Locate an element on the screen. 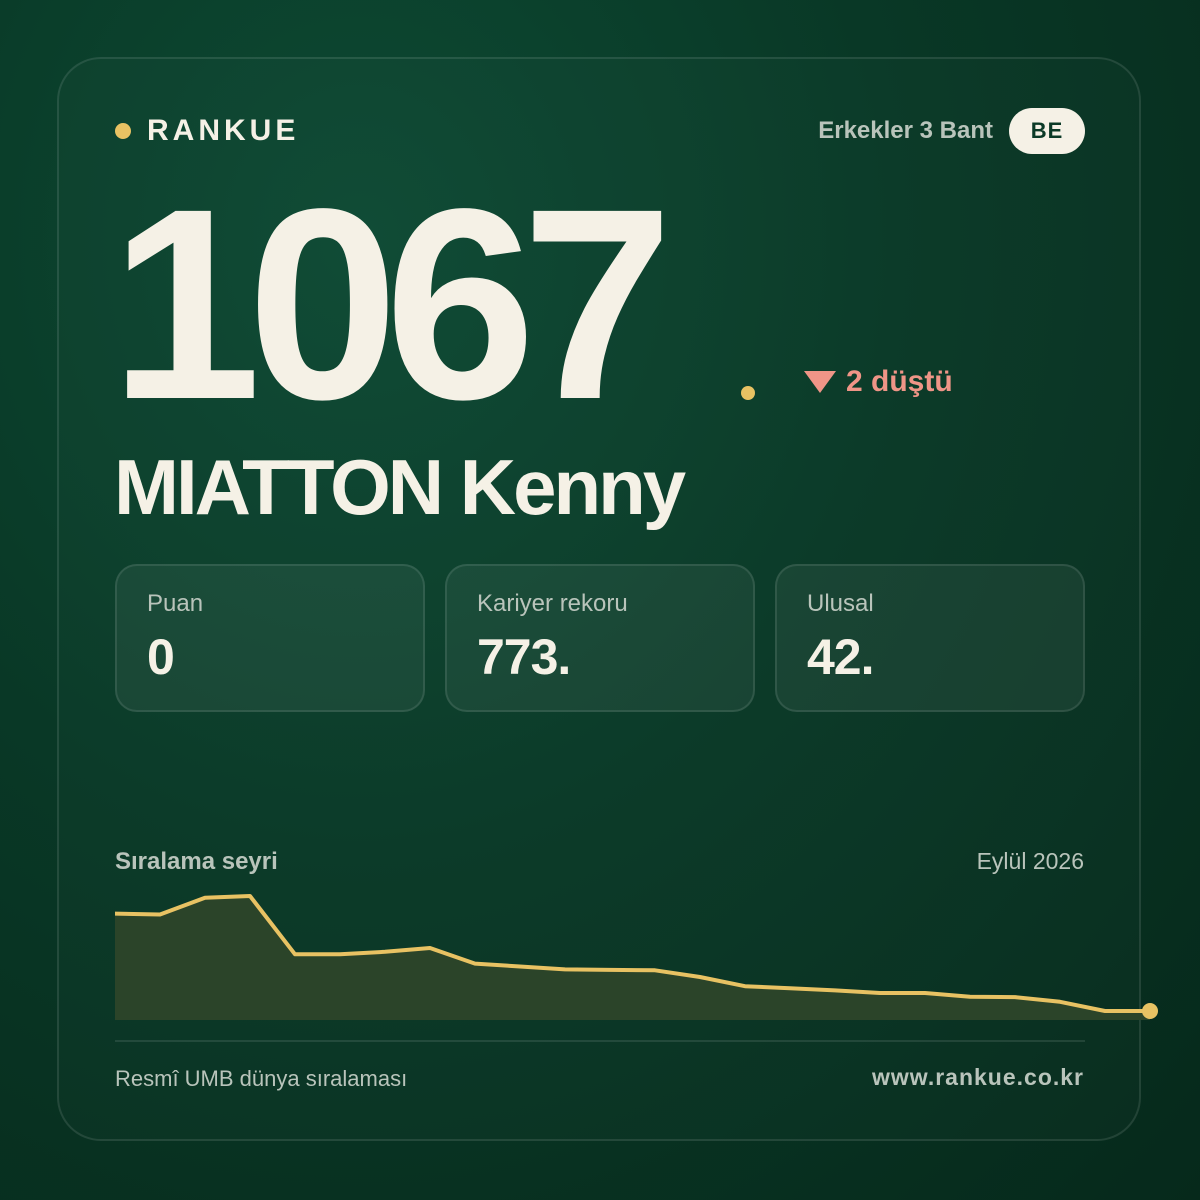 Image resolution: width=1200 pixels, height=1200 pixels. triangle-down-icon is located at coordinates (820, 382).